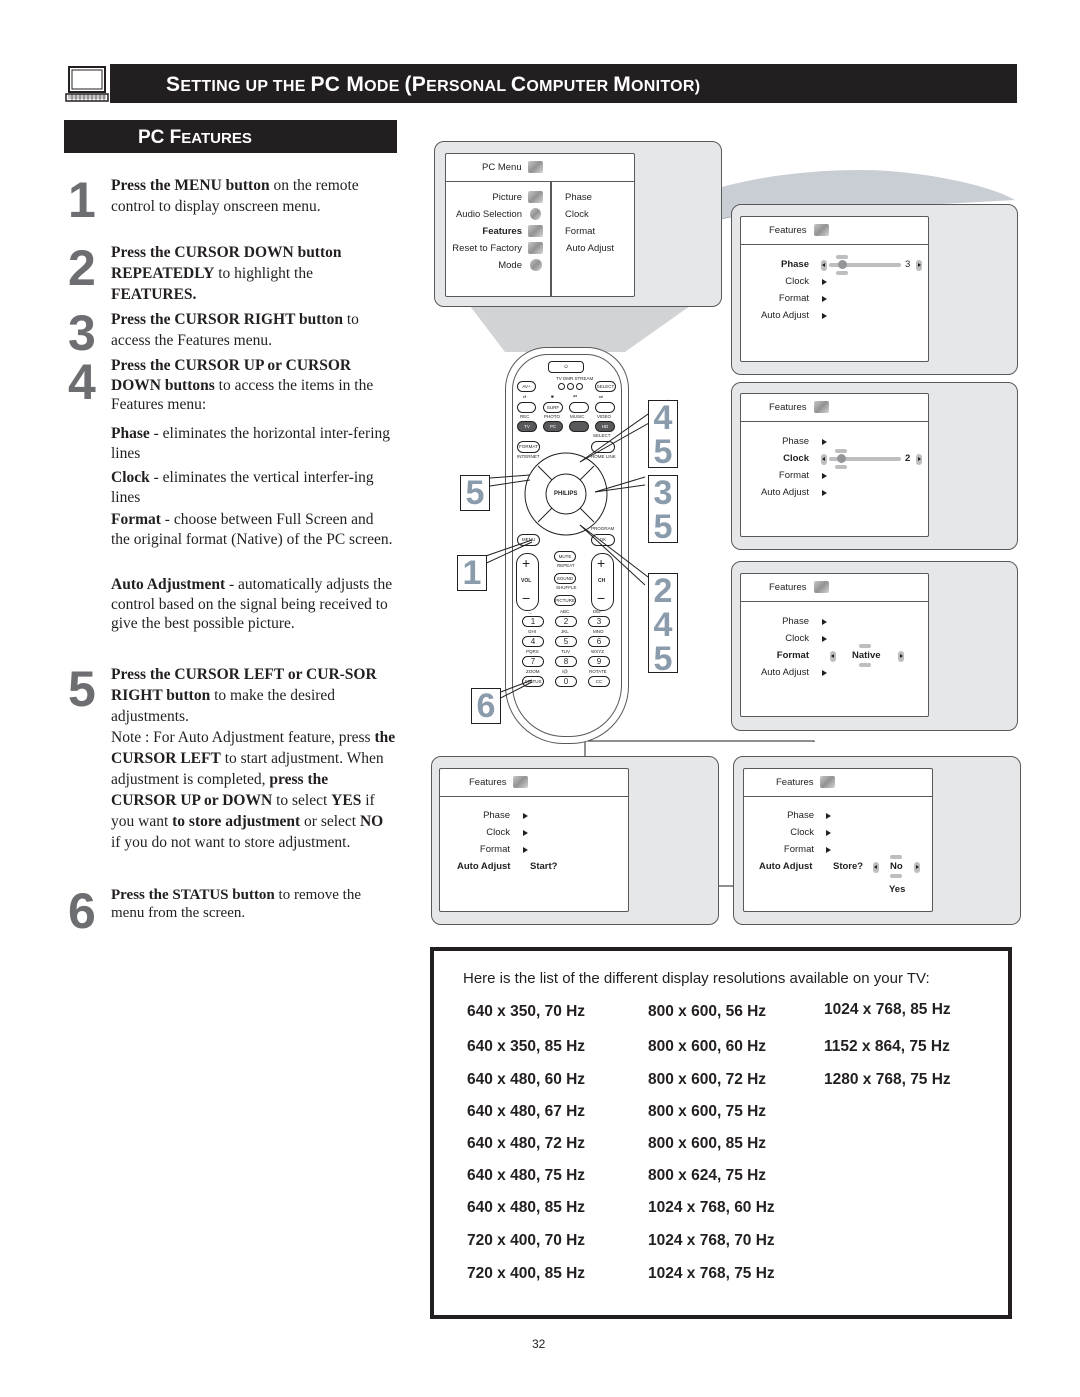 The height and width of the screenshot is (1397, 1080). I want to click on callout-number: 4, so click(663, 625).